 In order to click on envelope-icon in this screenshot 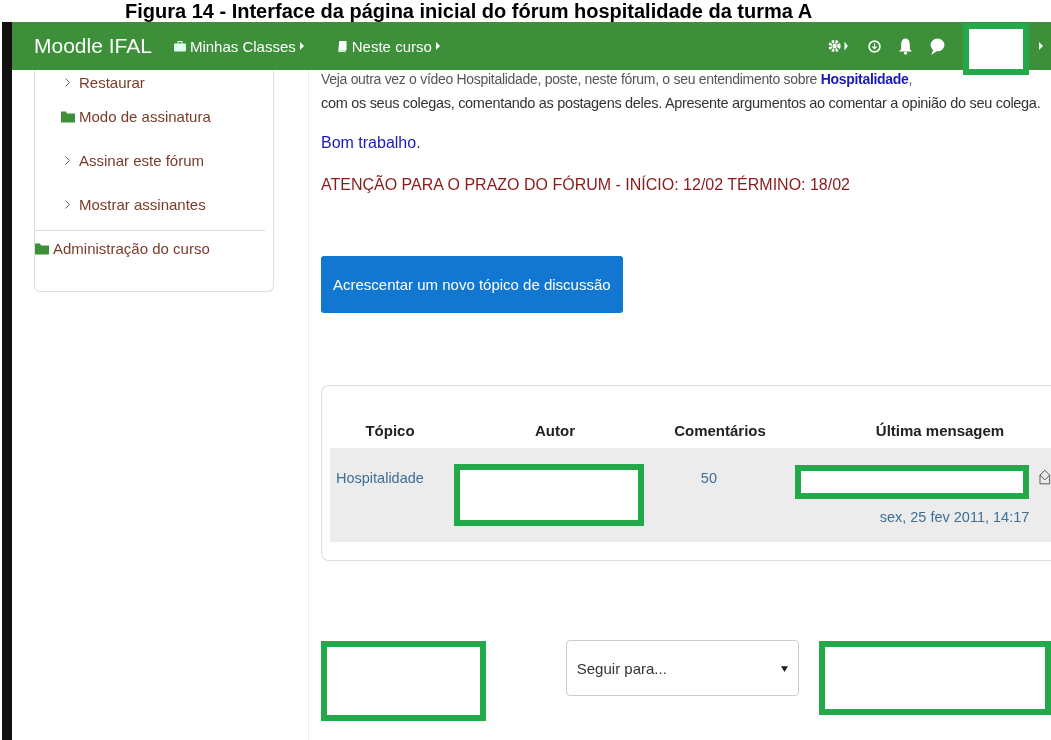, I will do `click(1045, 477)`.